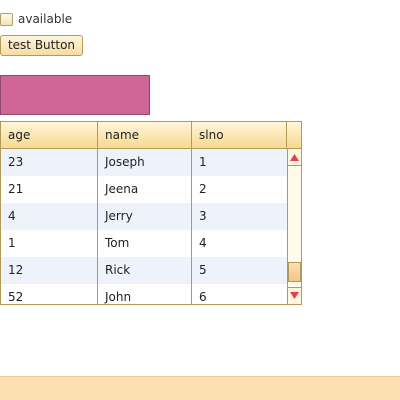 The height and width of the screenshot is (400, 400). What do you see at coordinates (49, 270) in the screenshot?
I see `cell-age: 12` at bounding box center [49, 270].